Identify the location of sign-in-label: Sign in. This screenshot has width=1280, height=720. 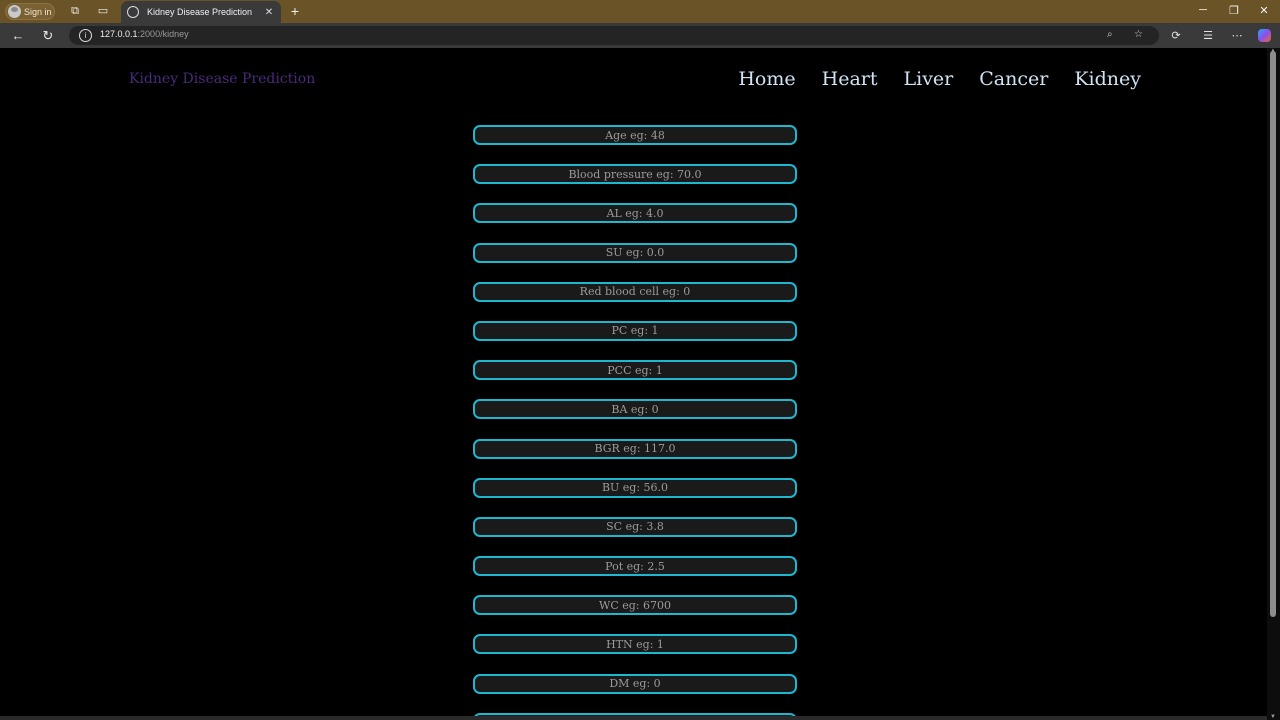
(38, 11).